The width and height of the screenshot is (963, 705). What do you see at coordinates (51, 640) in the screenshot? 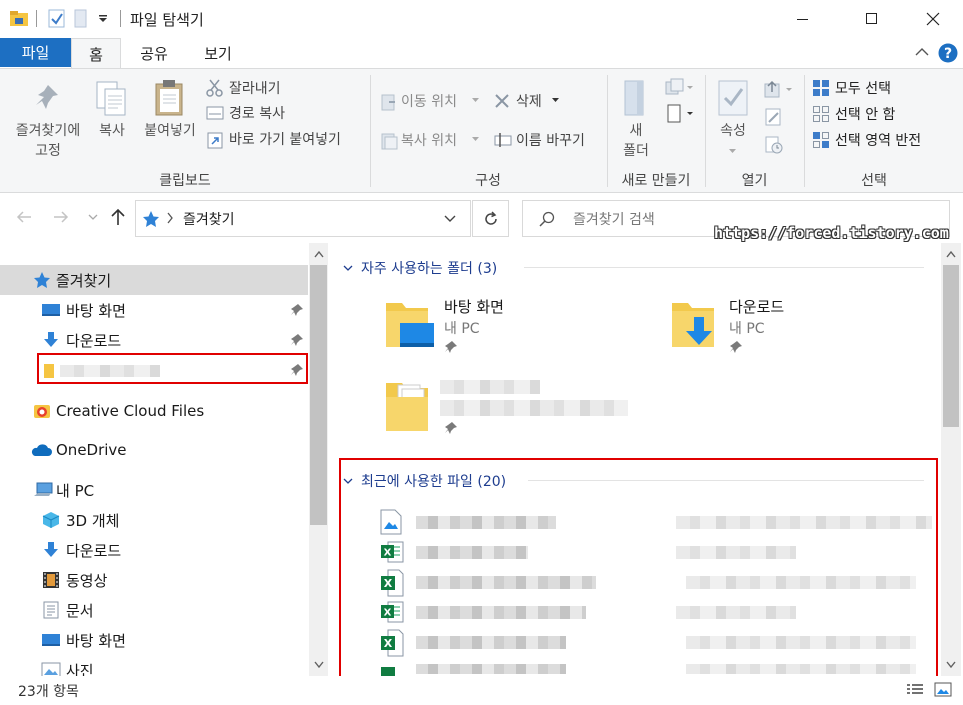
I see `desktop-icon` at bounding box center [51, 640].